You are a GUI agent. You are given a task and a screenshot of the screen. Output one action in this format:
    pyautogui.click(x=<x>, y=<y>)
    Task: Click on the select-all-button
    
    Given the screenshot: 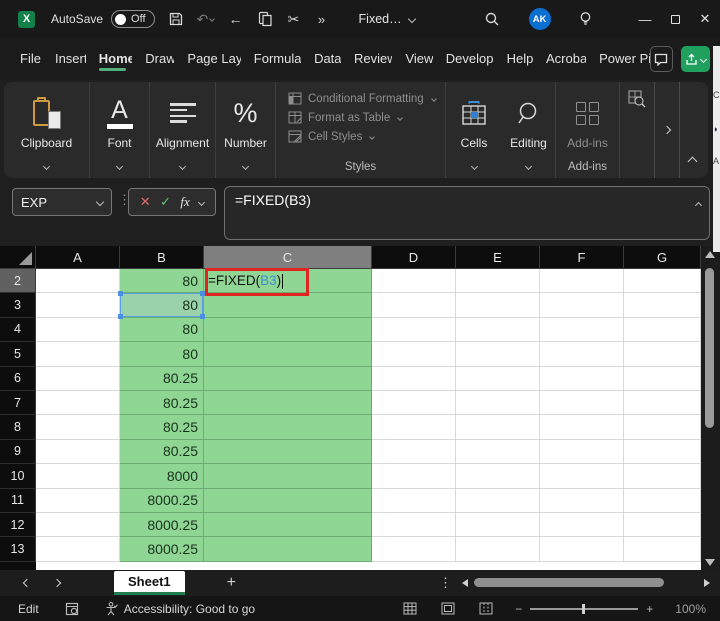 What is the action you would take?
    pyautogui.click(x=18, y=257)
    